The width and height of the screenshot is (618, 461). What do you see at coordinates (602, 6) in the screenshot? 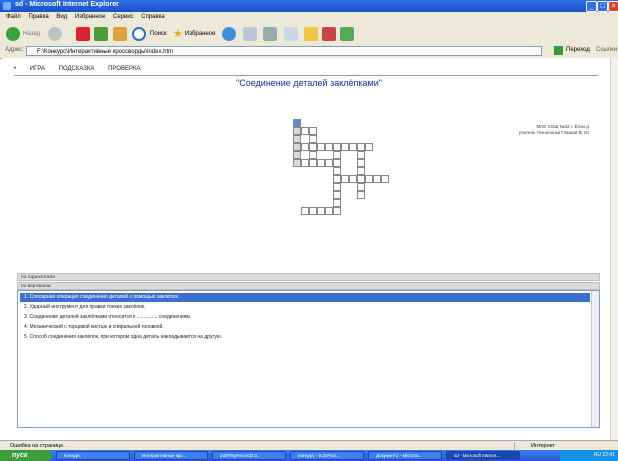
I see `maximize-button: □` at bounding box center [602, 6].